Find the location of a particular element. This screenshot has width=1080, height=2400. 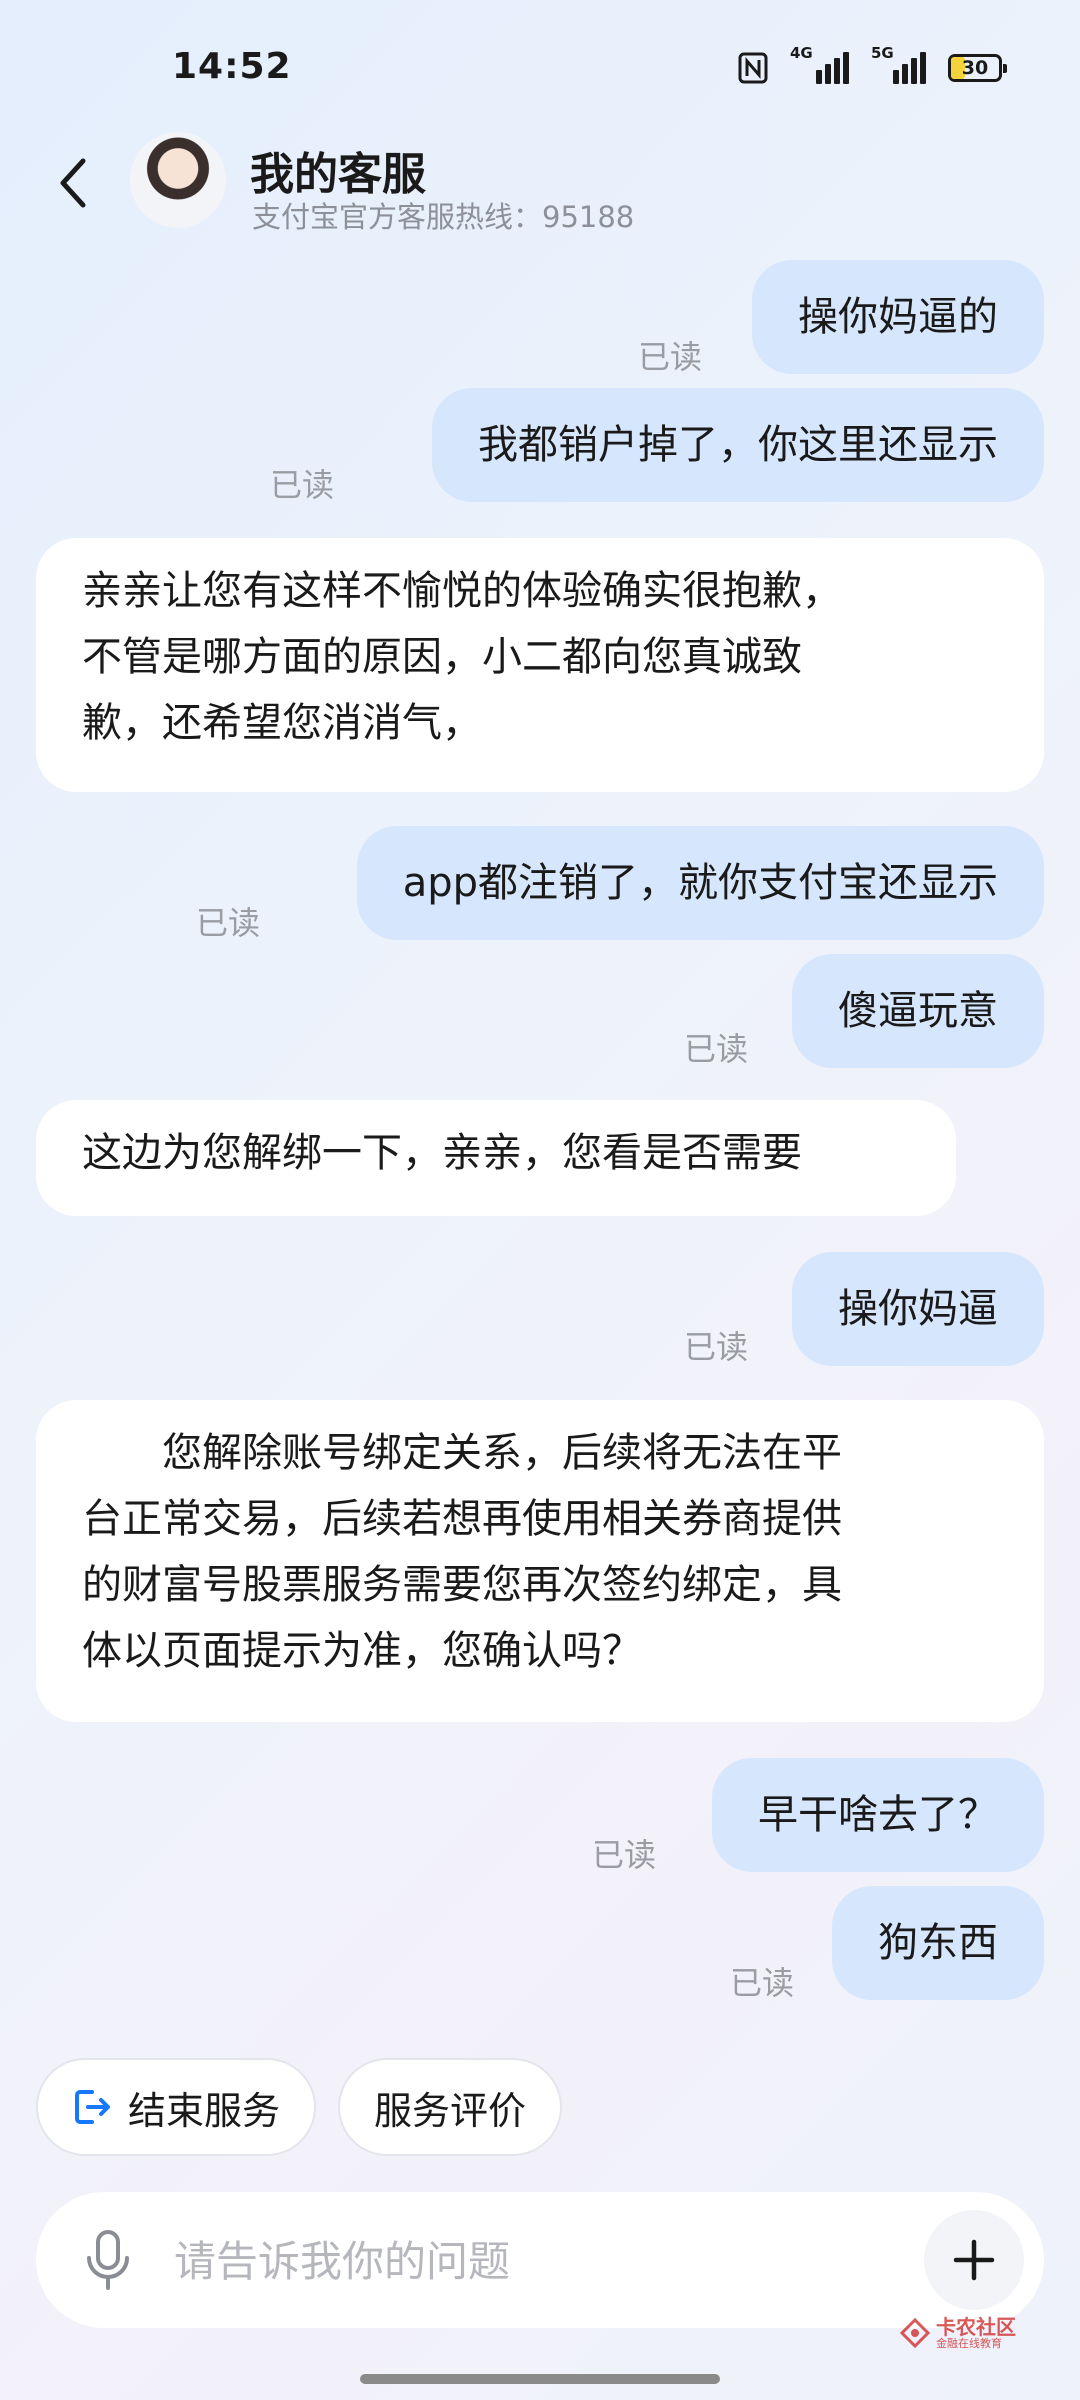

plus-icon is located at coordinates (974, 2260).